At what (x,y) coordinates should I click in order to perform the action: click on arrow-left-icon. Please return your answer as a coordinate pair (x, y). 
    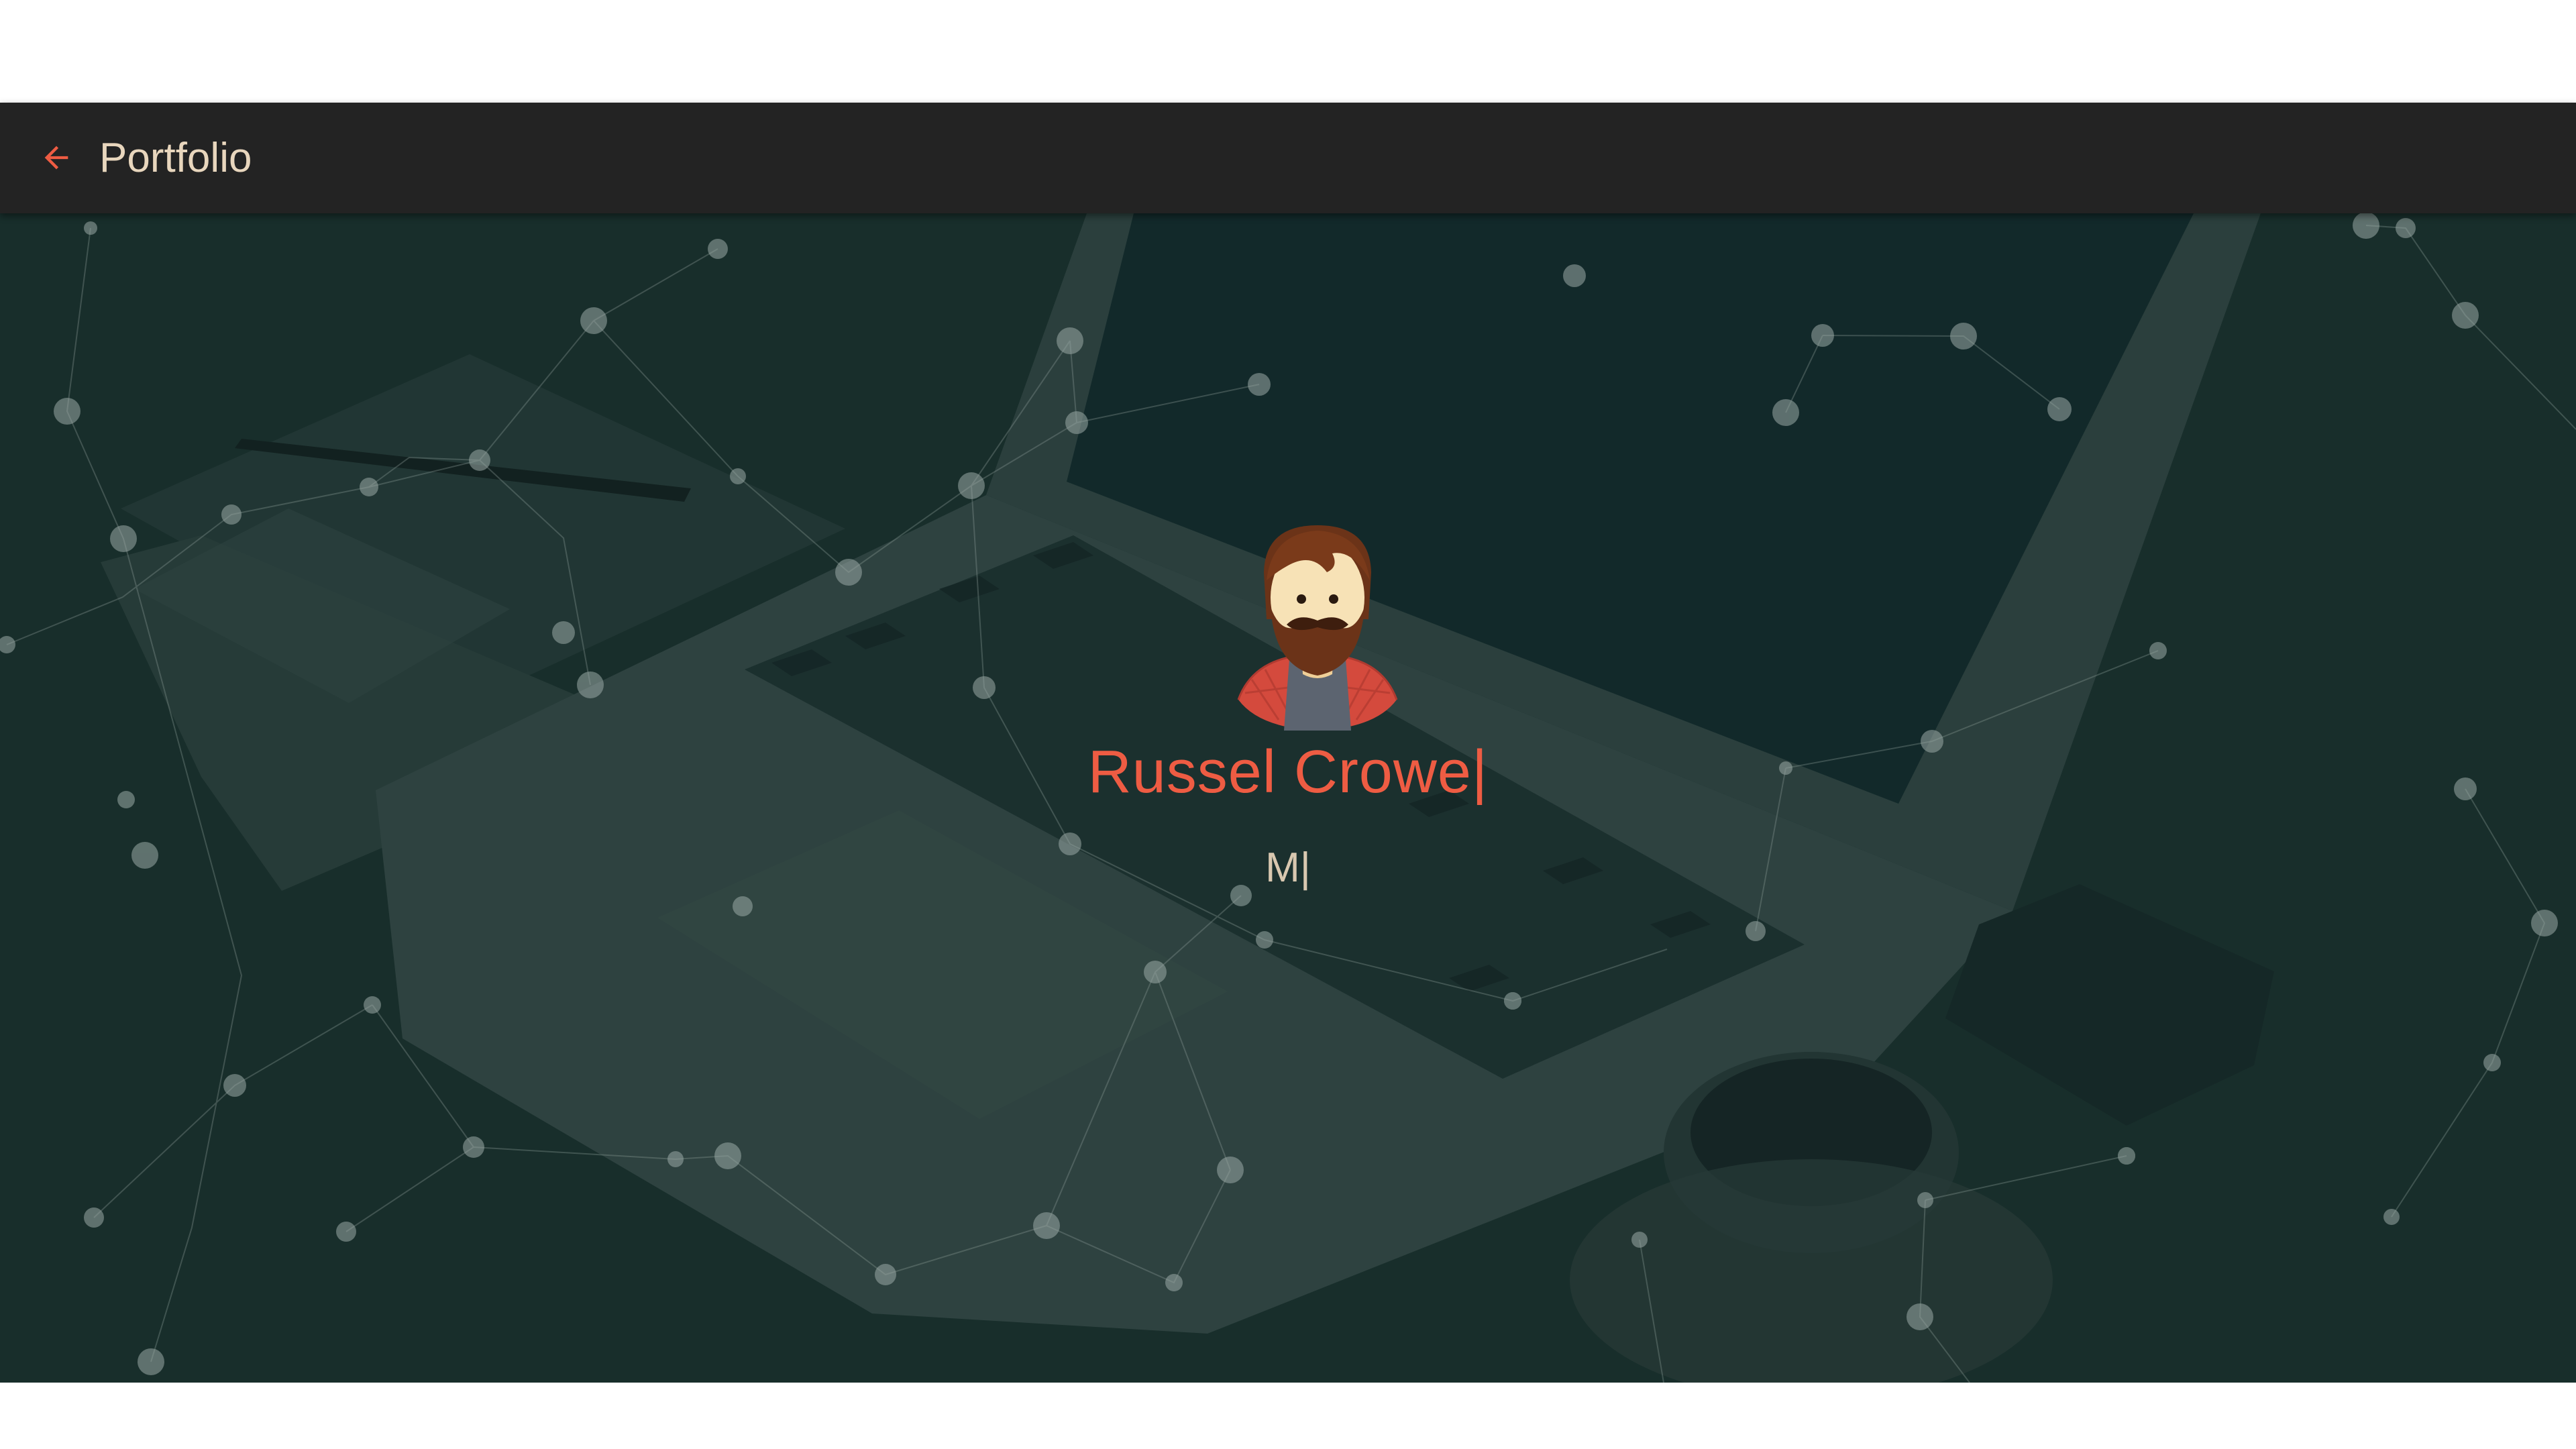
    Looking at the image, I should click on (56, 158).